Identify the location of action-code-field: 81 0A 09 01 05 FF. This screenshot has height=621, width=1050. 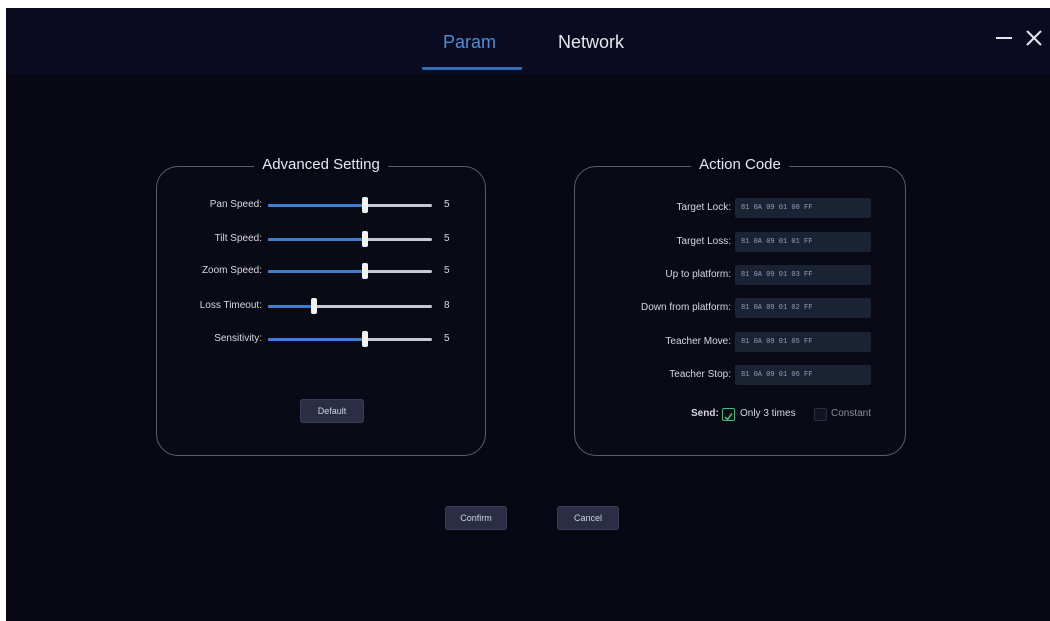
(803, 342).